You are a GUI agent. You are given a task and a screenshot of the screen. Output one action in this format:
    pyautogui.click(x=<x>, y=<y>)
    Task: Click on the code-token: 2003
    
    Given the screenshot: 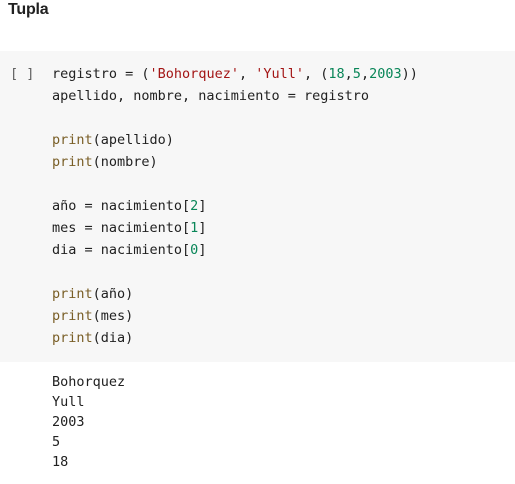 What is the action you would take?
    pyautogui.click(x=385, y=74)
    